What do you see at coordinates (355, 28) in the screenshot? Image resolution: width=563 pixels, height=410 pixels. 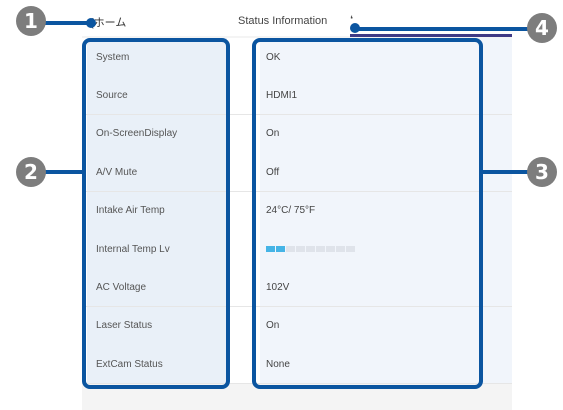 I see `callout-4-dot` at bounding box center [355, 28].